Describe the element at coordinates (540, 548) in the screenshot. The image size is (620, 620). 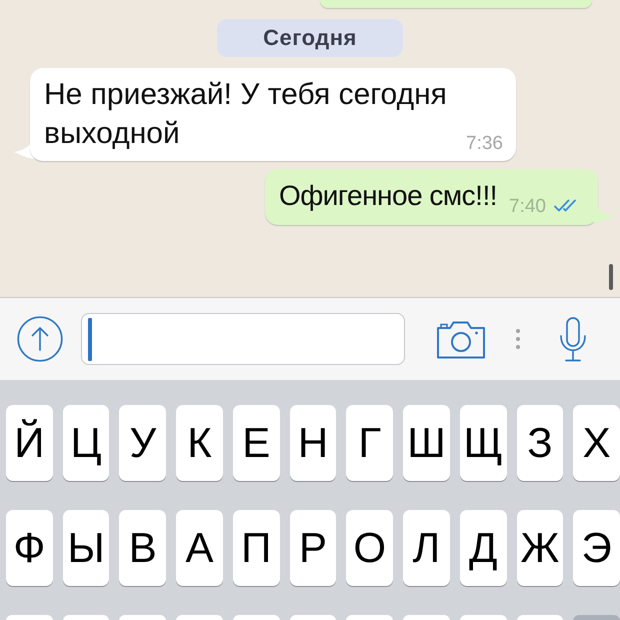
I see `keyboard-key: Ж` at that location.